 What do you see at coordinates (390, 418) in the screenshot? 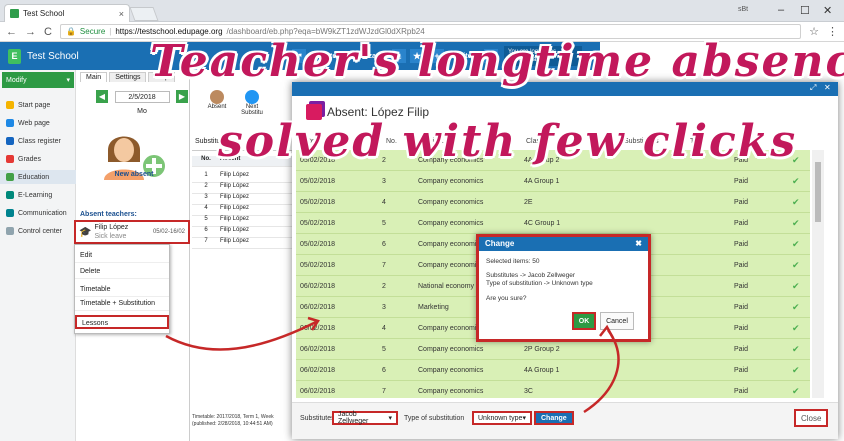
I see `chevron-down-icon: ▾` at bounding box center [390, 418].